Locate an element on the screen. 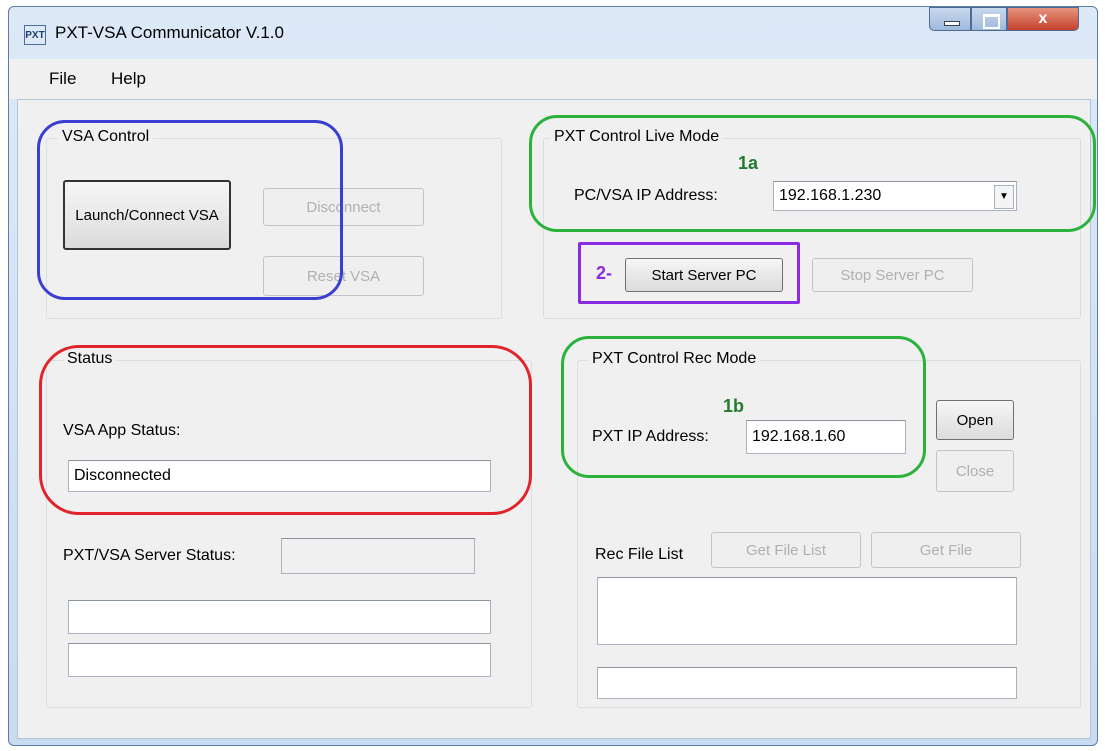 Image resolution: width=1105 pixels, height=751 pixels. get-file-list-button: Get File List is located at coordinates (786, 550).